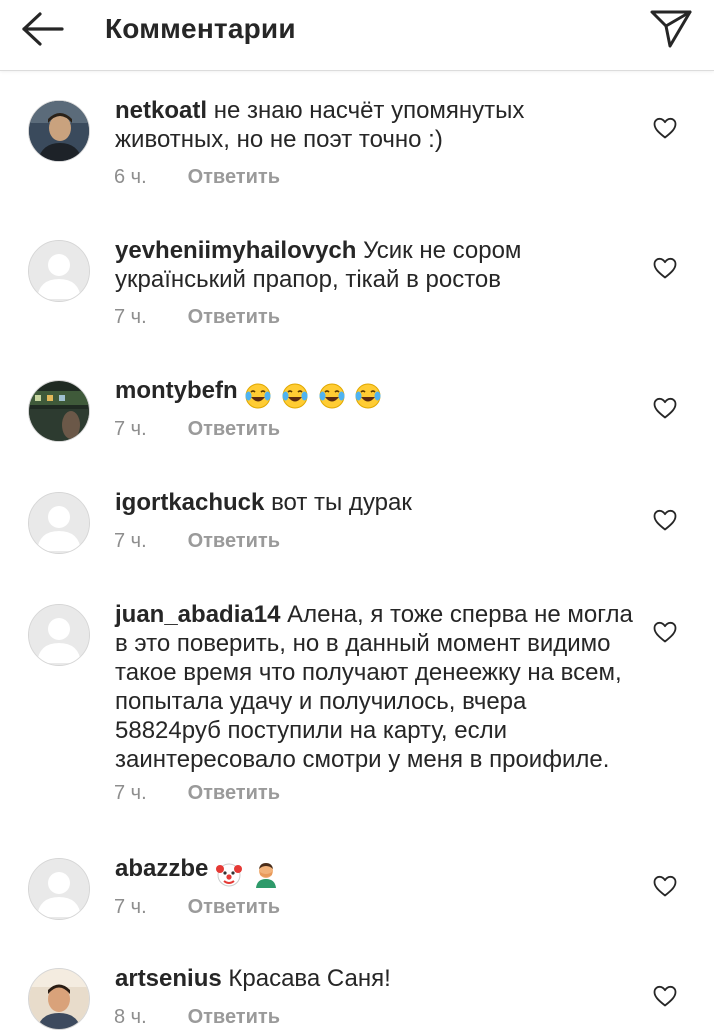 The width and height of the screenshot is (714, 1030). What do you see at coordinates (130, 1017) in the screenshot?
I see `comment-time: 8 ч.` at bounding box center [130, 1017].